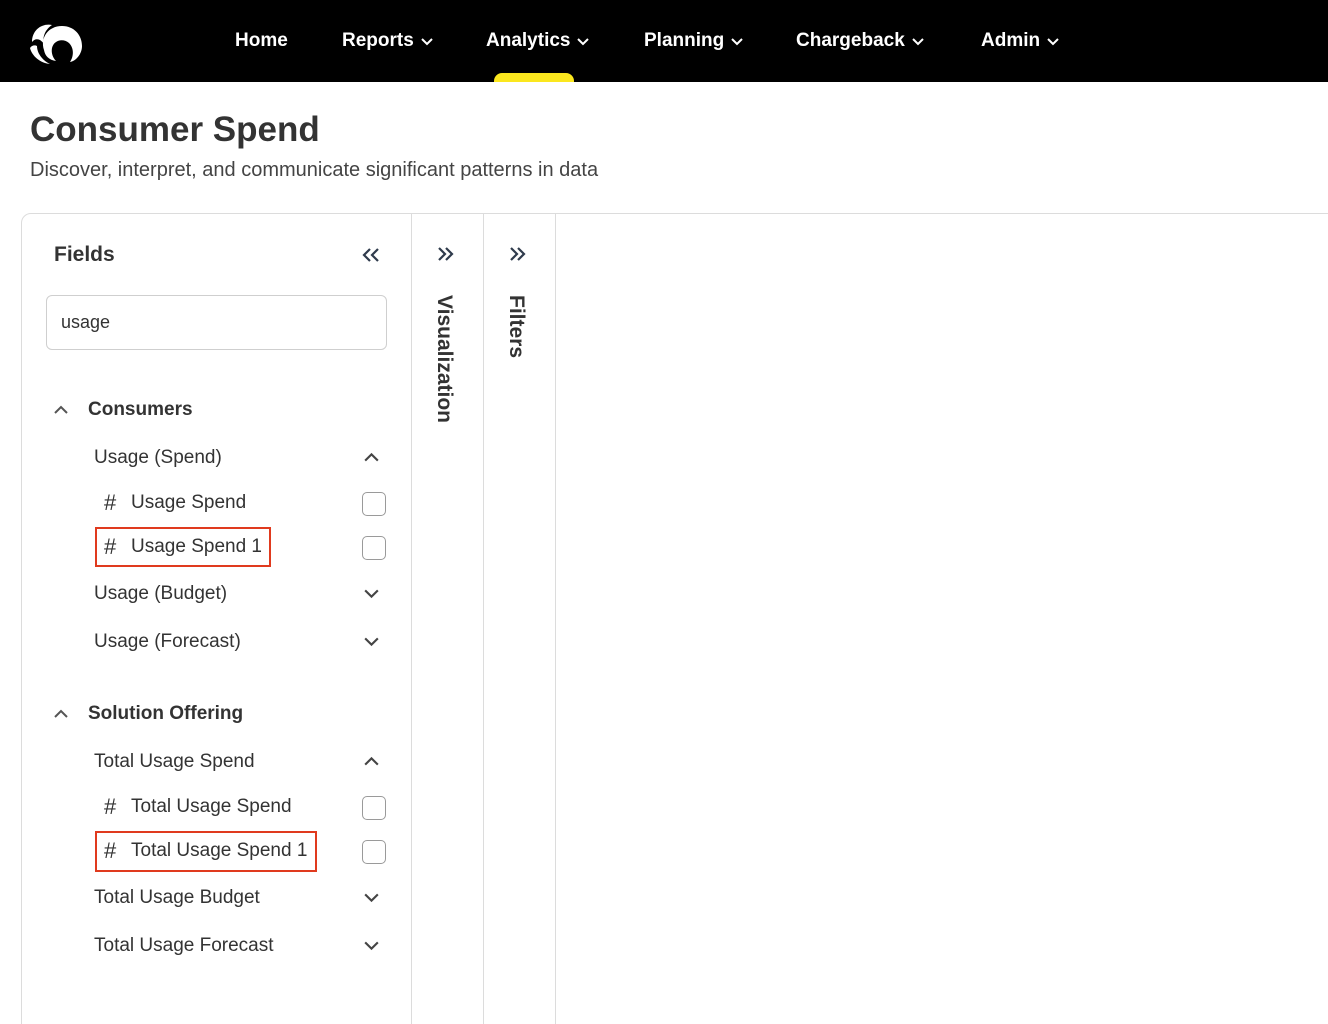 The width and height of the screenshot is (1328, 1024). I want to click on nav-home: Home, so click(261, 41).